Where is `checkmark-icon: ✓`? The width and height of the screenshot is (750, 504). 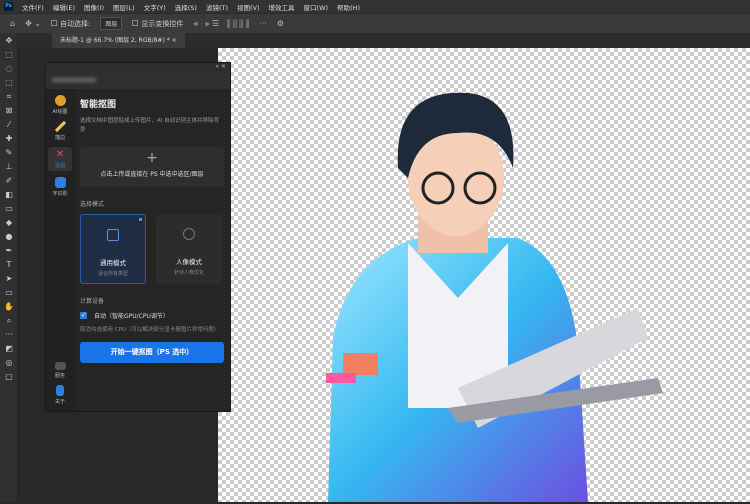 checkmark-icon: ✓ is located at coordinates (83, 315).